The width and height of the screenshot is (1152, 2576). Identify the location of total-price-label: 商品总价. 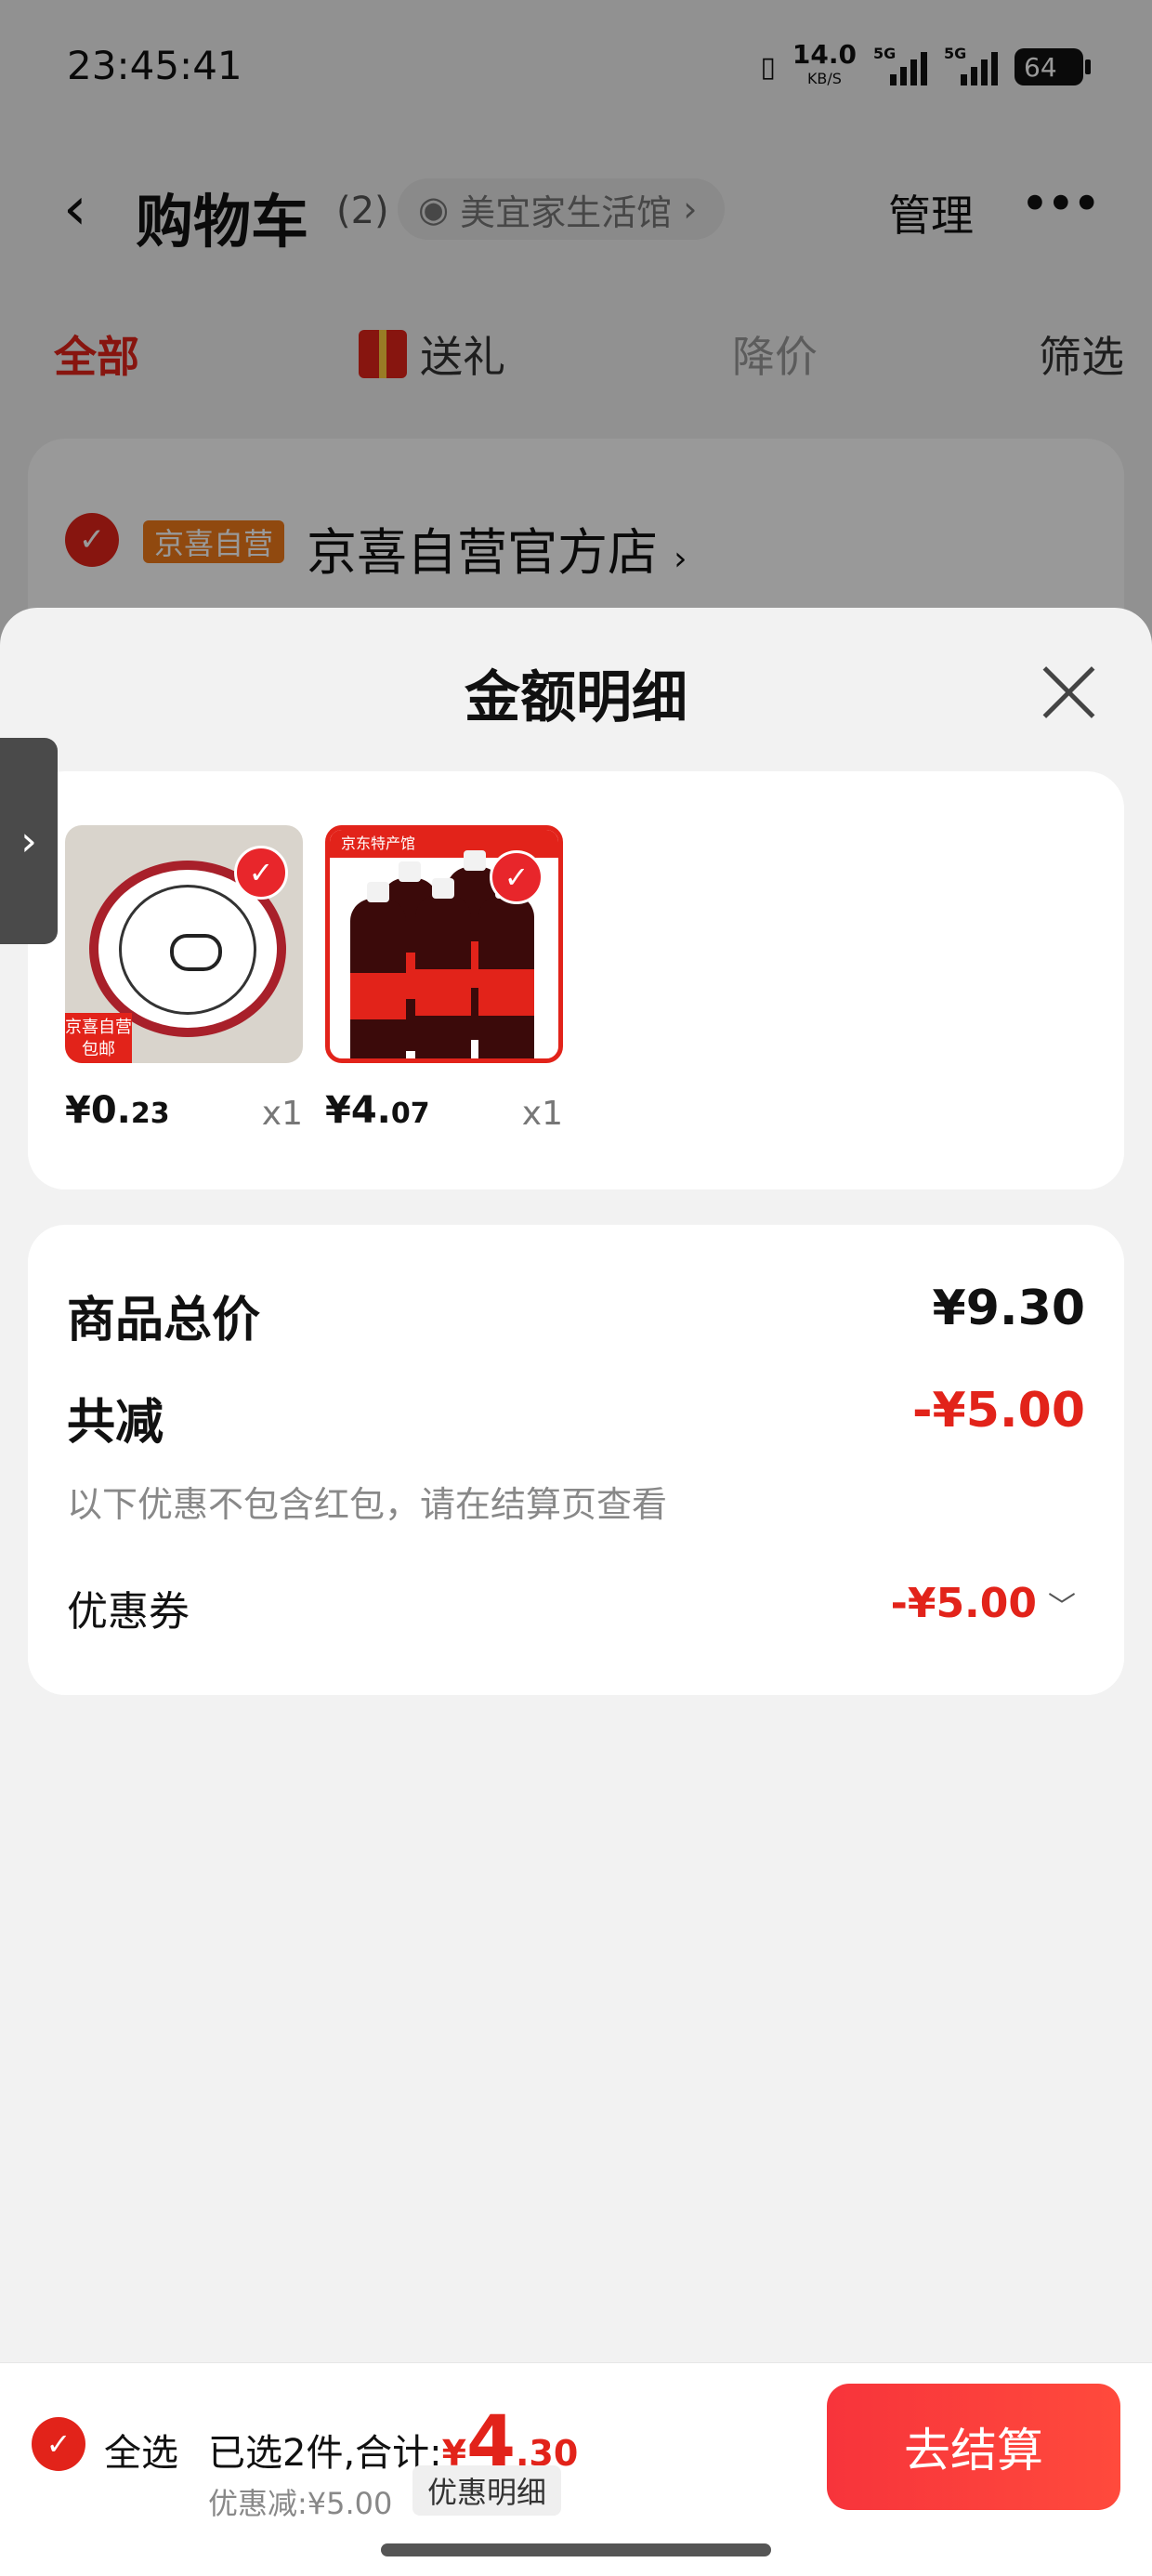
(164, 1320).